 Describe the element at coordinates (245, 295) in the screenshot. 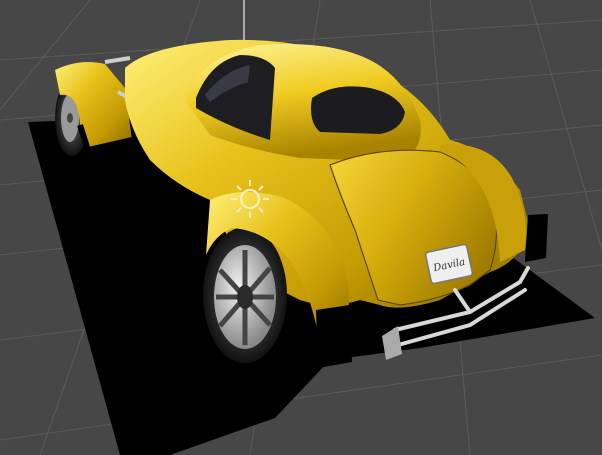

I see `rear-near-wheel` at that location.